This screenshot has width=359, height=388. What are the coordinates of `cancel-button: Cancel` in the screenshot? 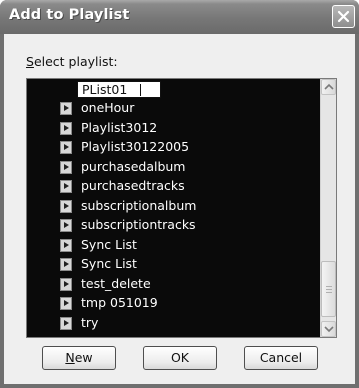 It's located at (281, 358).